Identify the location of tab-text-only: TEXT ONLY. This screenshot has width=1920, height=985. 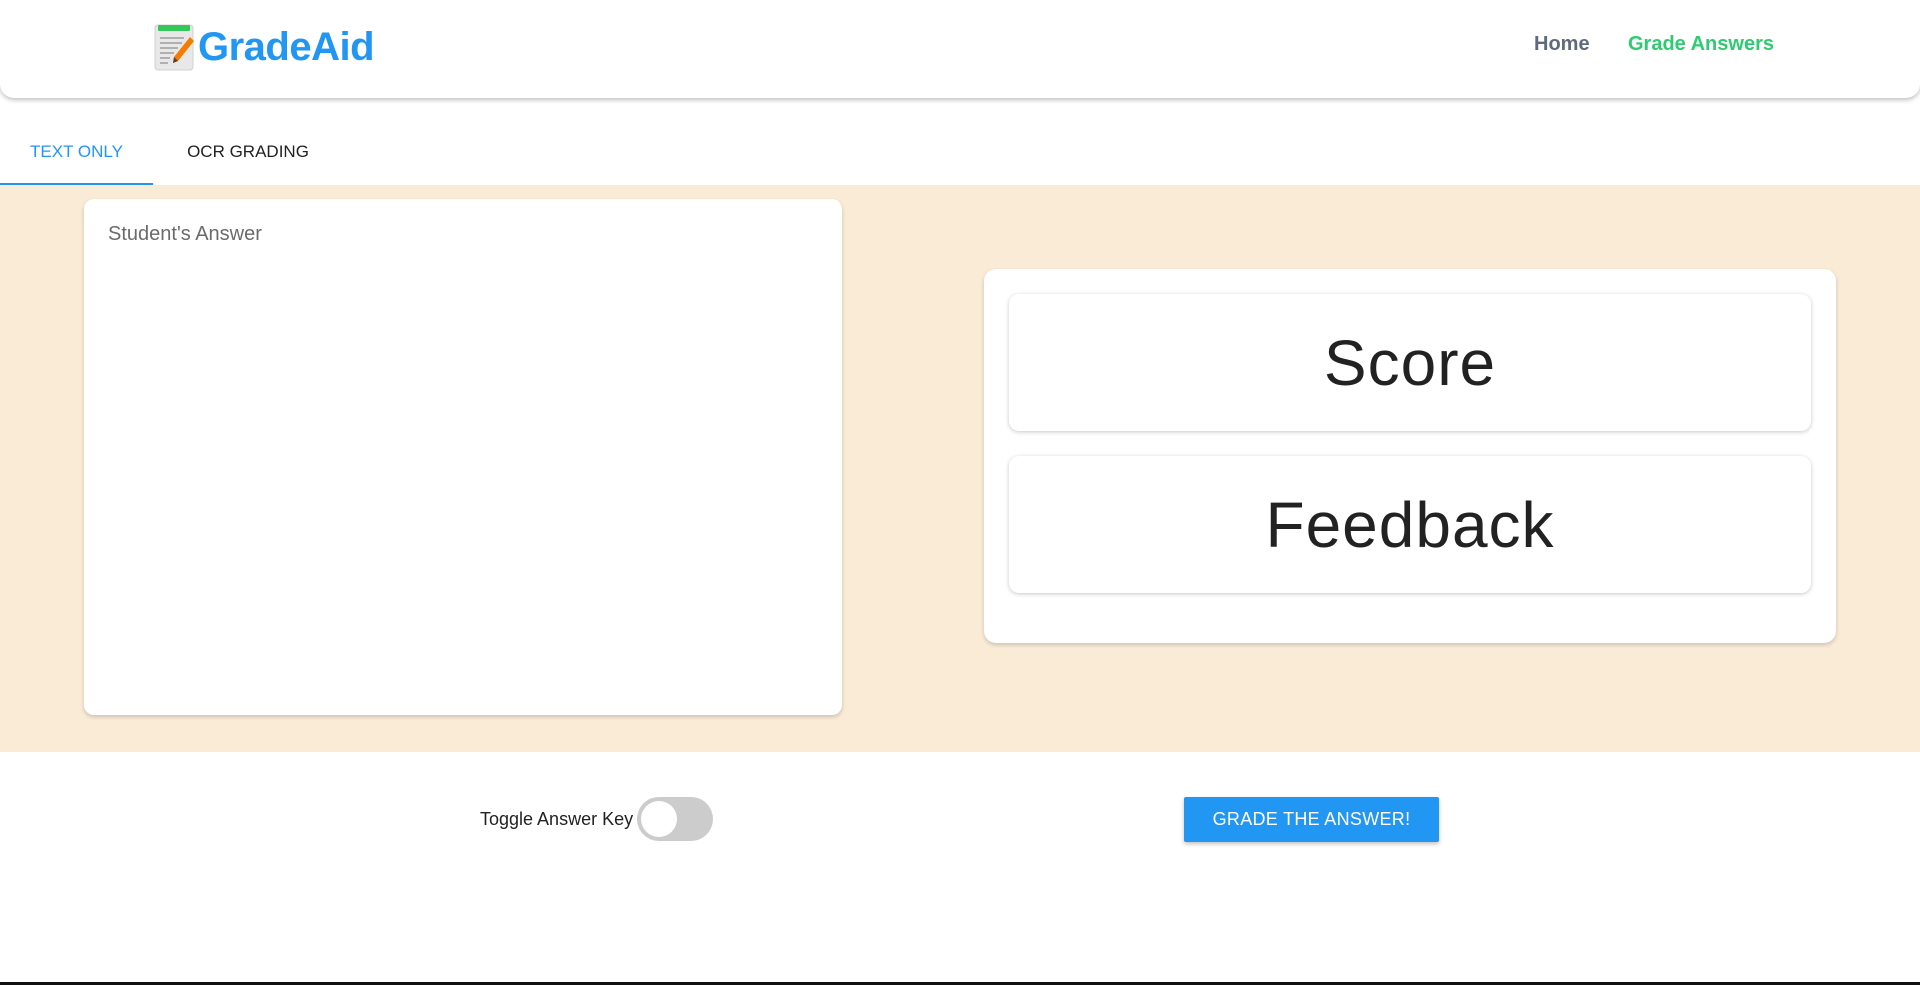
(76, 156).